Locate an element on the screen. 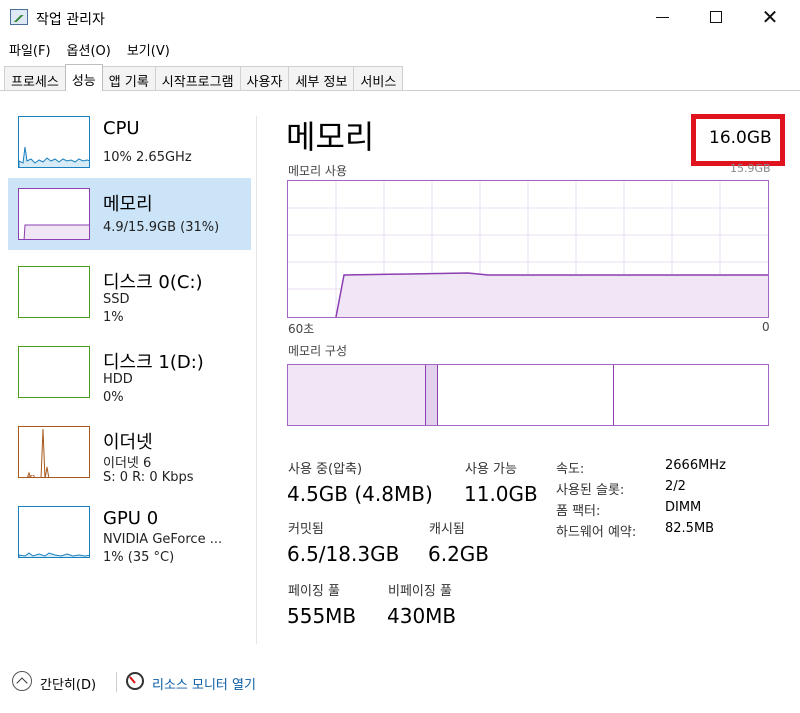  sidebar-item-title: GPU 0 is located at coordinates (131, 518).